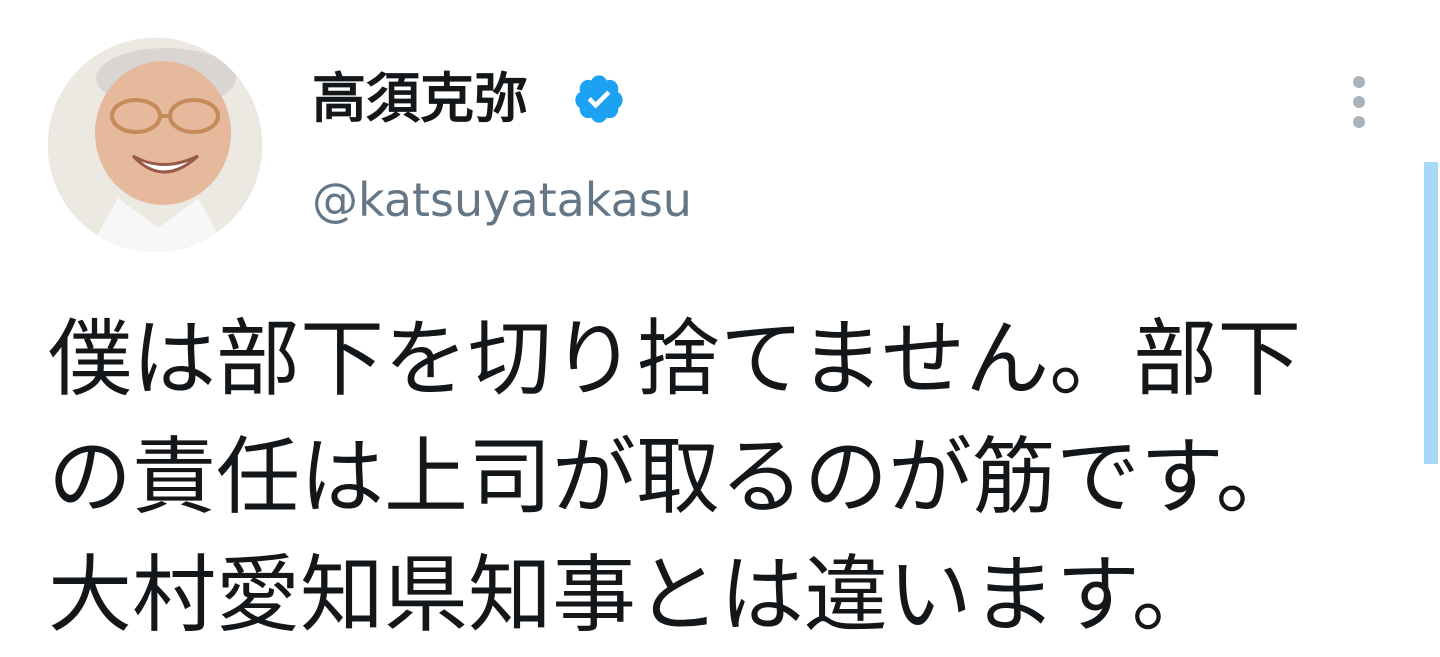  Describe the element at coordinates (420, 99) in the screenshot. I see `display-name: 高須克弥` at that location.